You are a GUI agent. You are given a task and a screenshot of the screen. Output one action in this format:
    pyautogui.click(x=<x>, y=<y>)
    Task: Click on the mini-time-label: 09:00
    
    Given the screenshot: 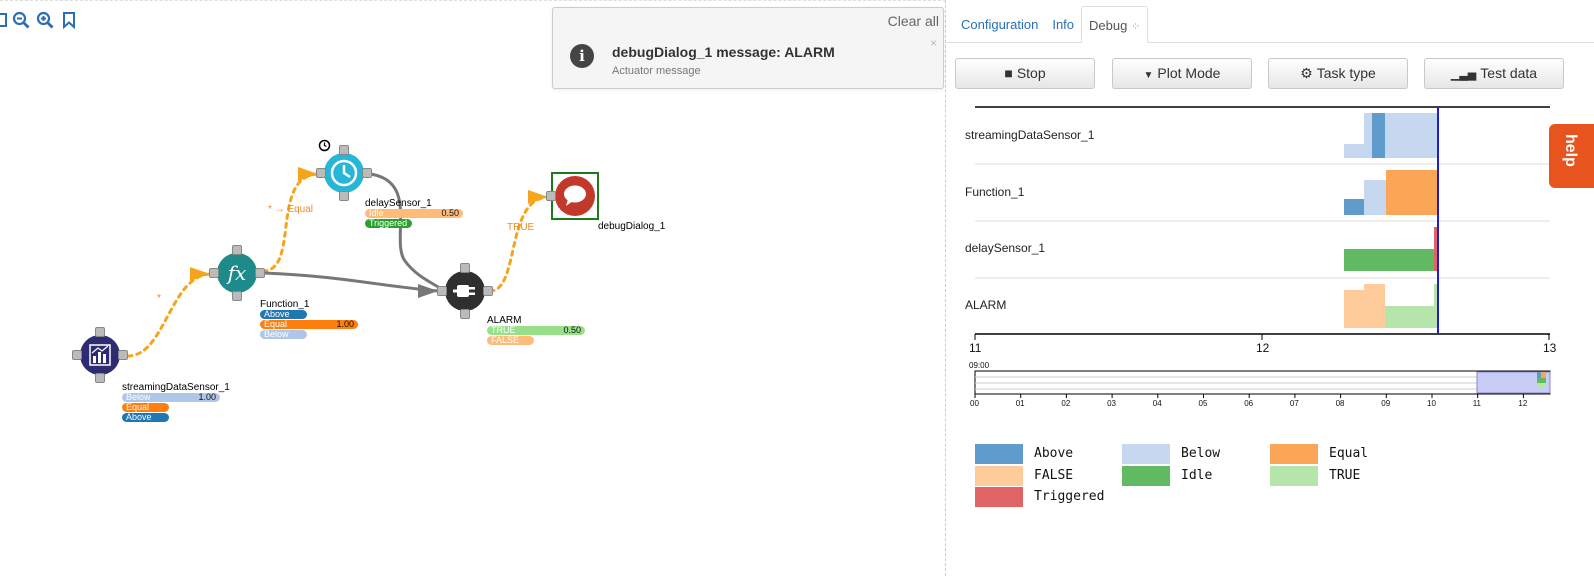 What is the action you would take?
    pyautogui.click(x=979, y=365)
    